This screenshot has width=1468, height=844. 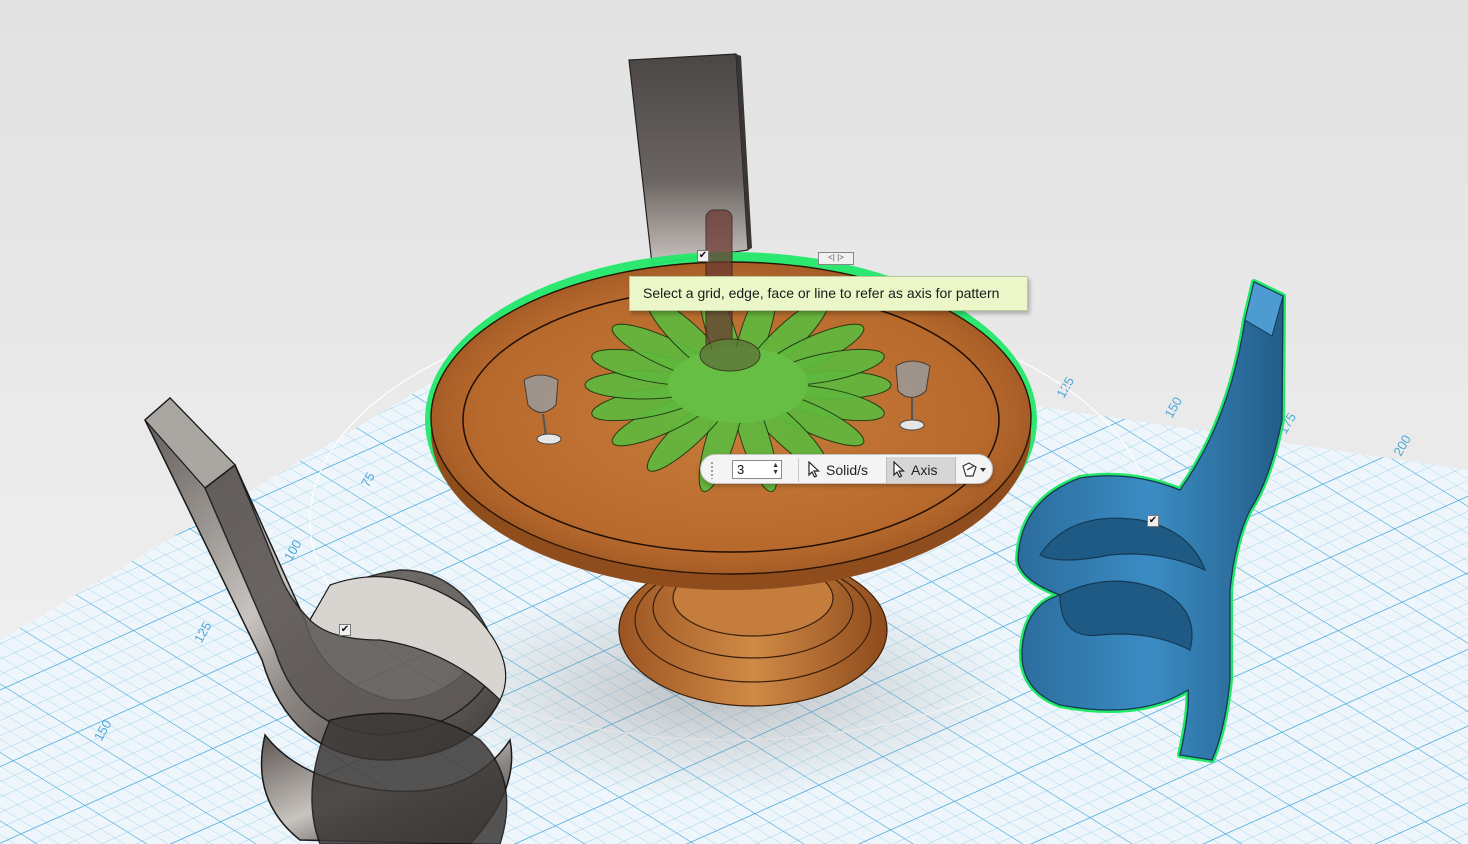 I want to click on solids-label: Solid/s, so click(x=847, y=470).